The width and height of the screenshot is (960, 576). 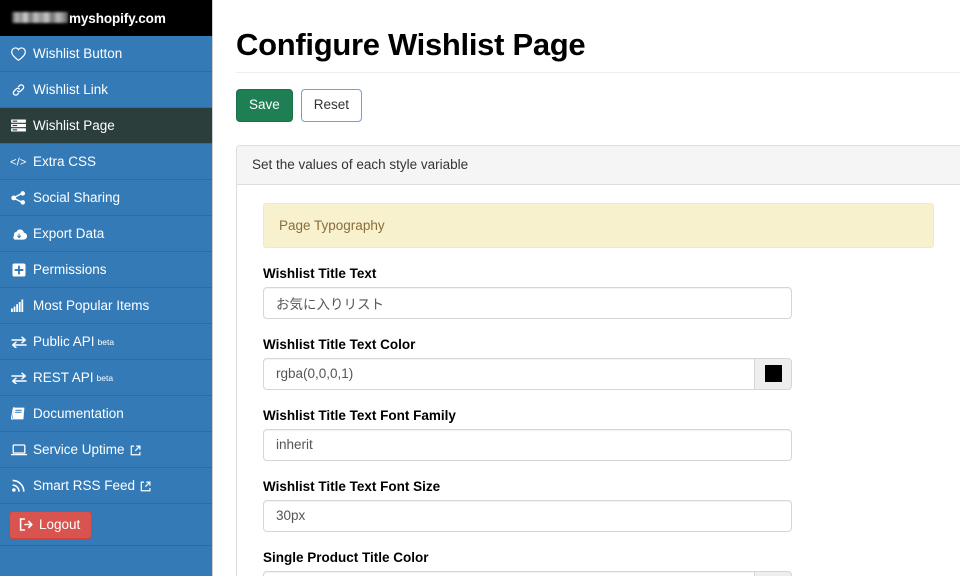 What do you see at coordinates (320, 273) in the screenshot?
I see `field-label: Wishlist Title Text` at bounding box center [320, 273].